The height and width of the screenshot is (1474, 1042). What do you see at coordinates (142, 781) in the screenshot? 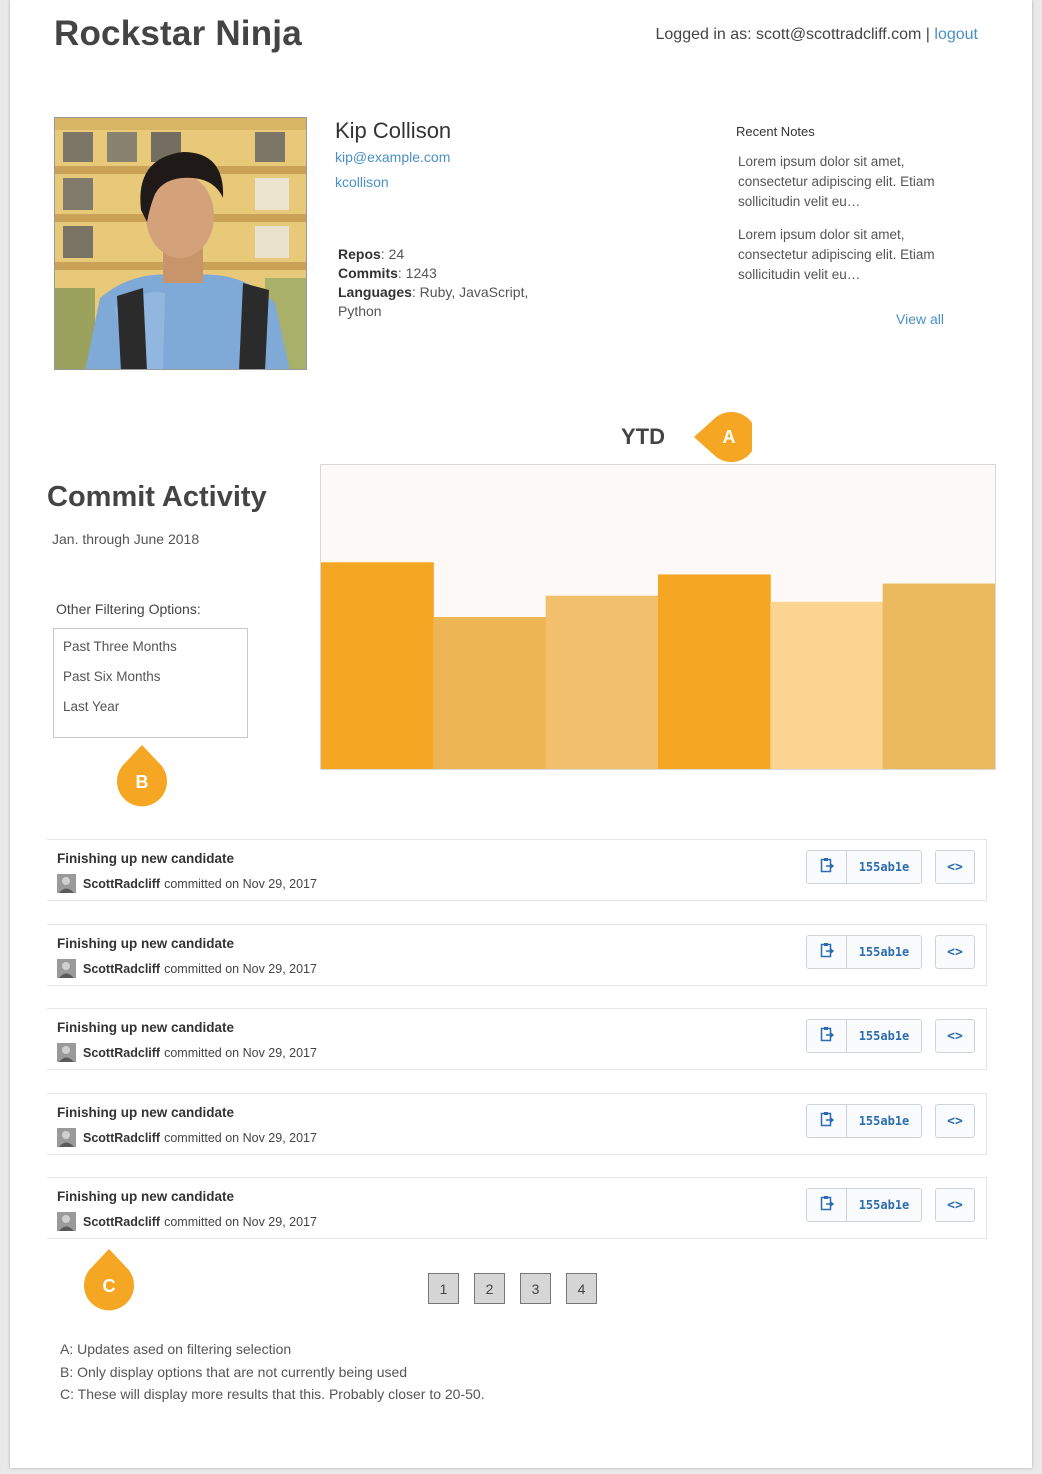
I see `annotation-pin-b-label: B` at bounding box center [142, 781].